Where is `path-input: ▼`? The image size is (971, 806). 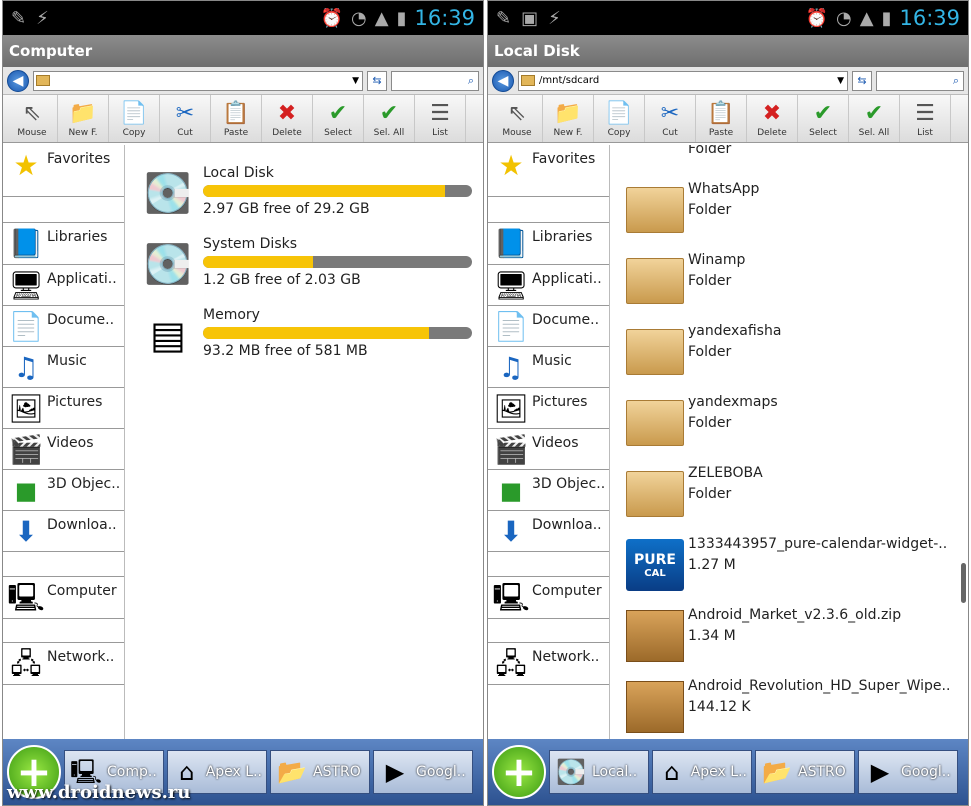 path-input: ▼ is located at coordinates (198, 80).